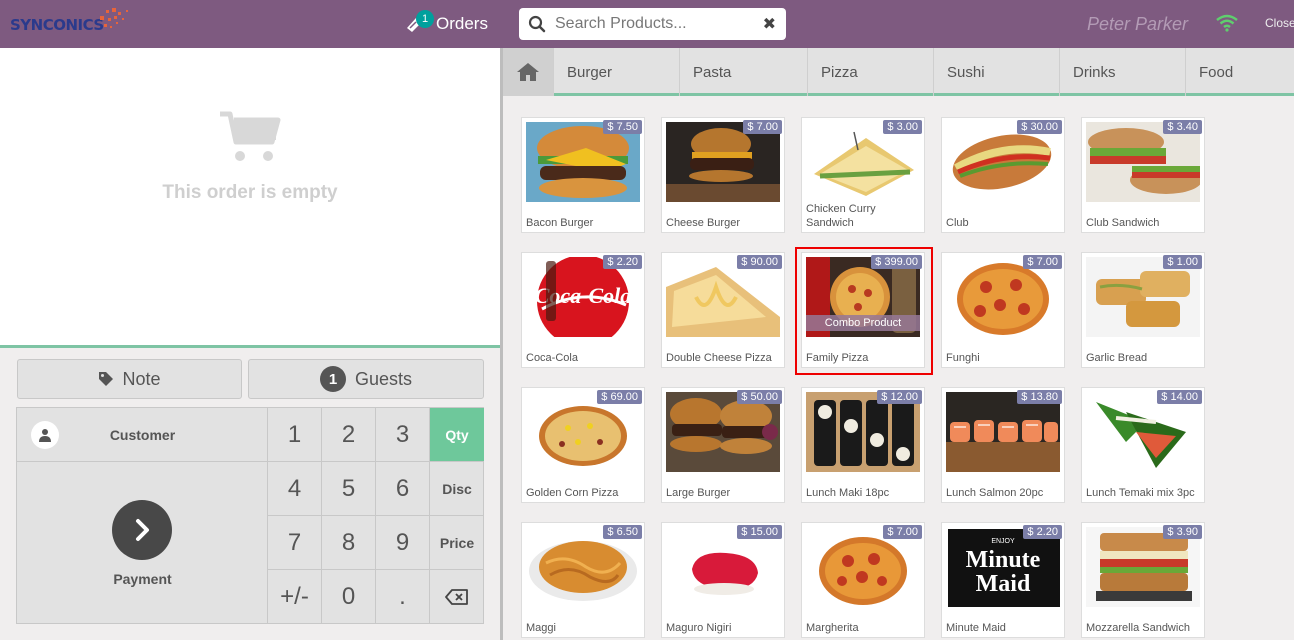 This screenshot has width=1294, height=640. I want to click on selection-highlight, so click(864, 311).